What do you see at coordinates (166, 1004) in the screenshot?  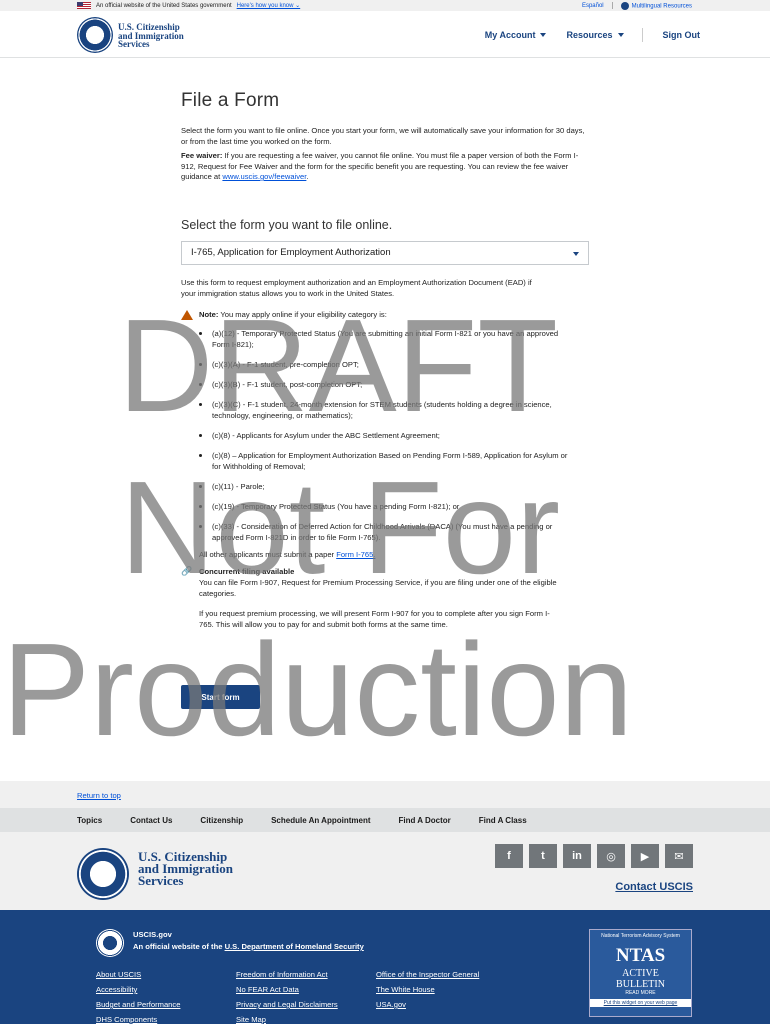 I see `footer-link: Budget and Performance` at bounding box center [166, 1004].